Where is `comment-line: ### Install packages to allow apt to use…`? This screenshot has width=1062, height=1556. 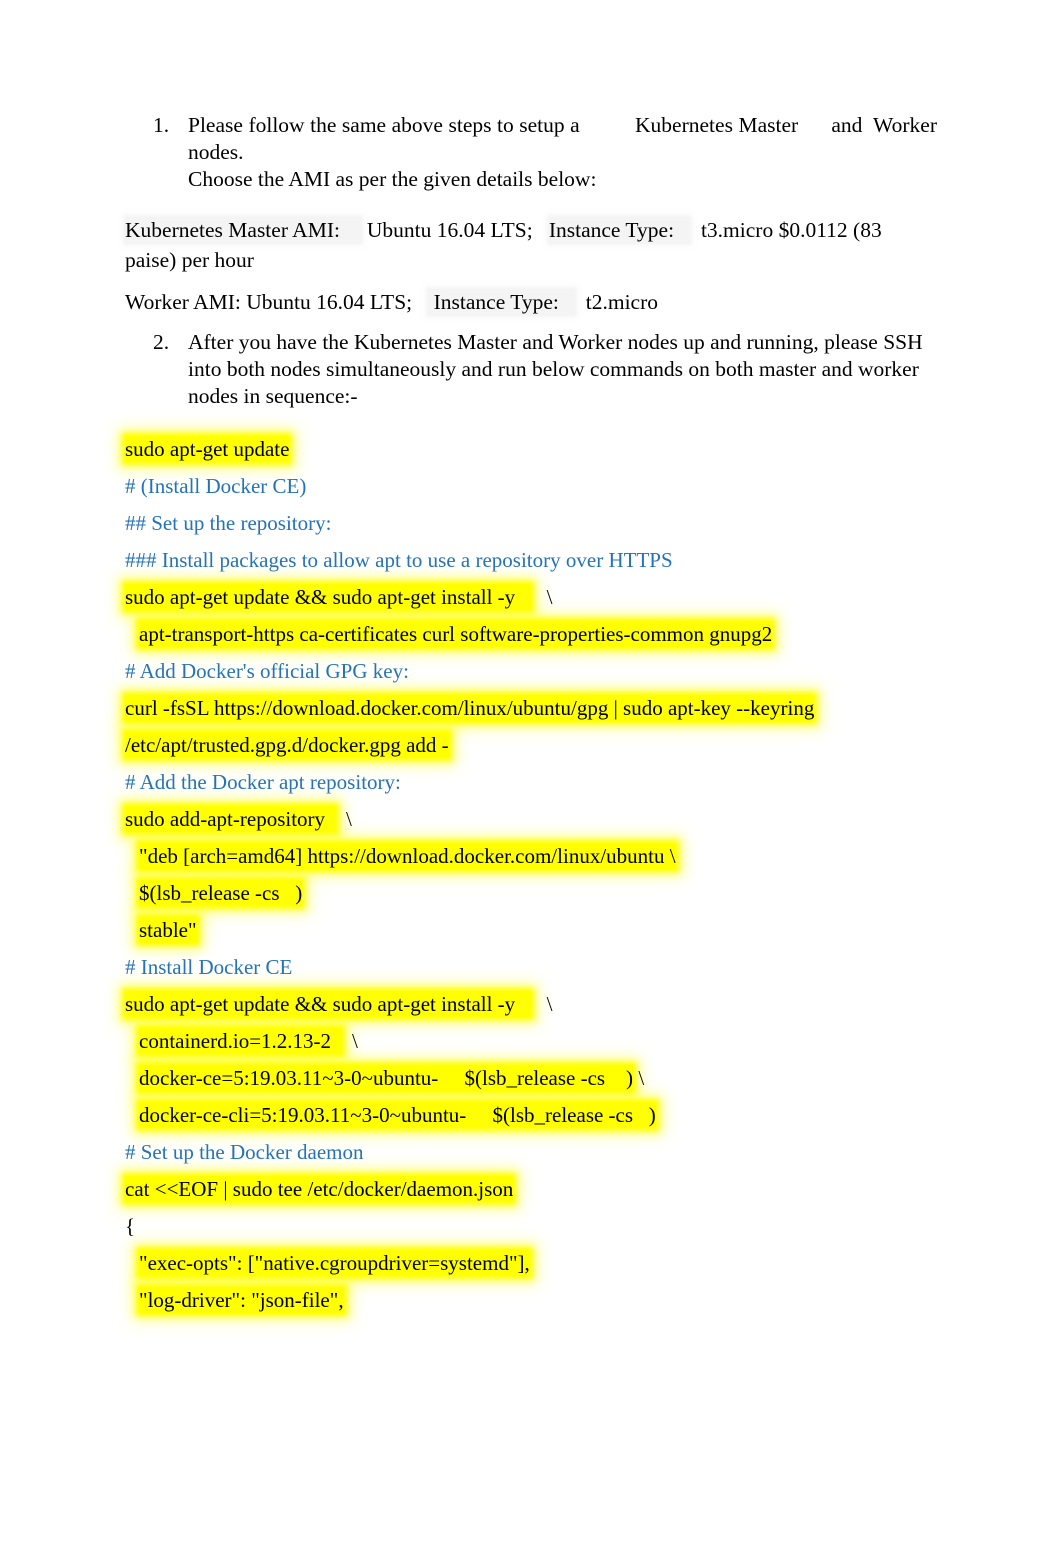
comment-line: ### Install packages to allow apt to use… is located at coordinates (399, 560).